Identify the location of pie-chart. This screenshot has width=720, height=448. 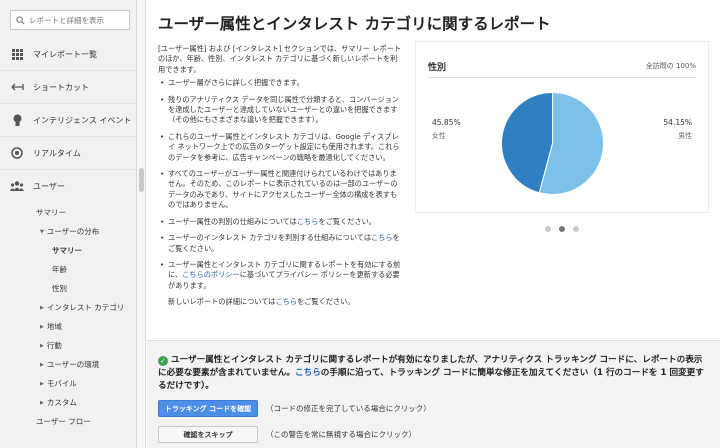
(552, 145).